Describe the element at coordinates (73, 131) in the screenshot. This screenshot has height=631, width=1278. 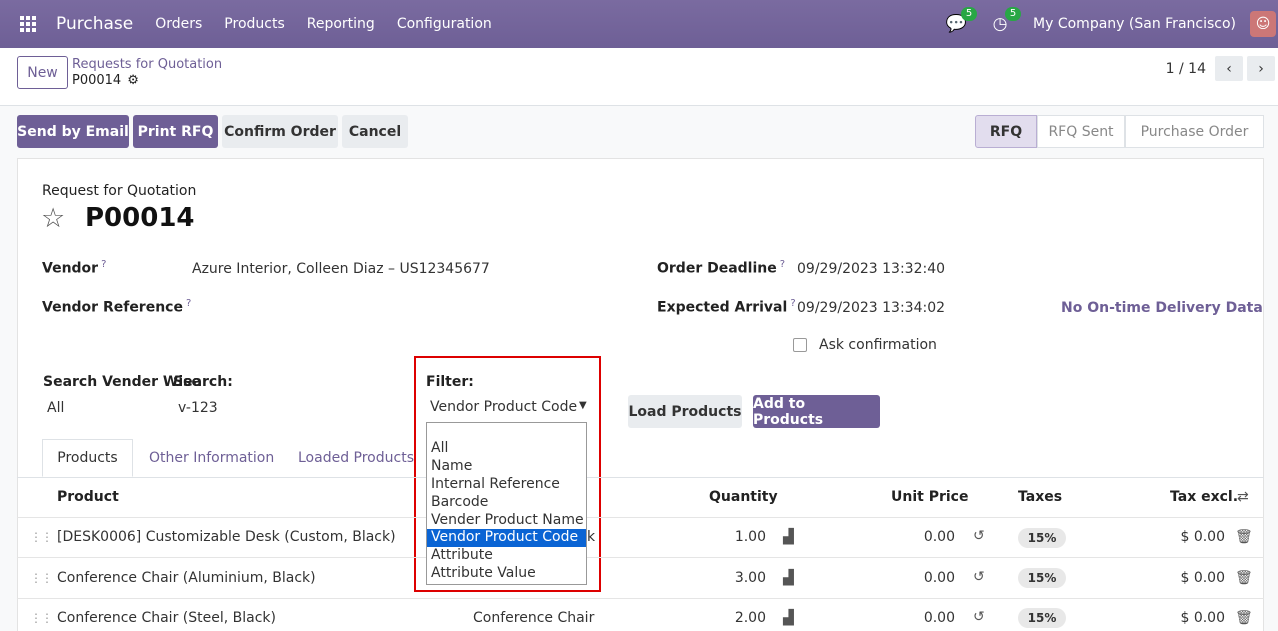
I see `send-by-email-button: Send by Email` at that location.